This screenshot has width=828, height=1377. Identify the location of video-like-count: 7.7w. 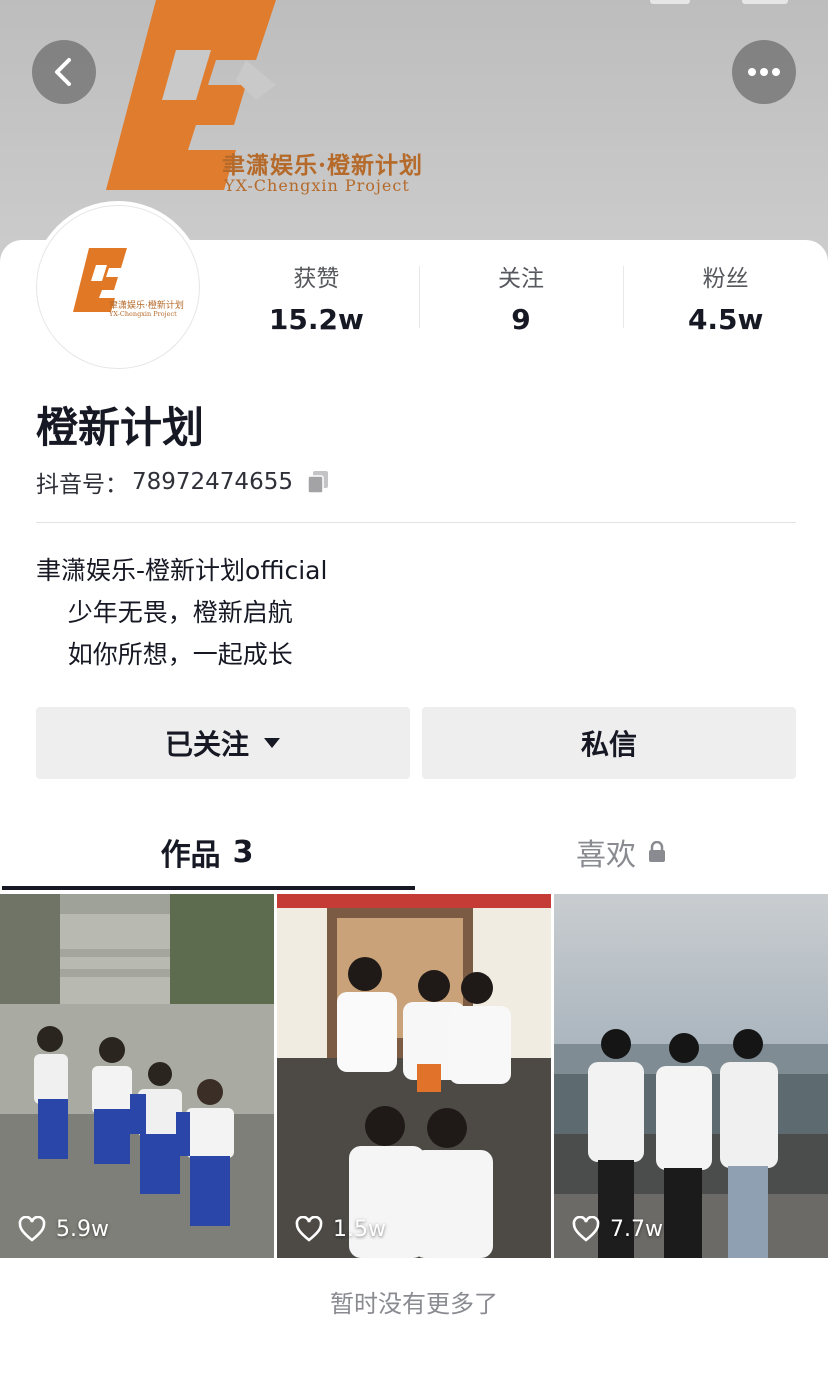
(617, 1229).